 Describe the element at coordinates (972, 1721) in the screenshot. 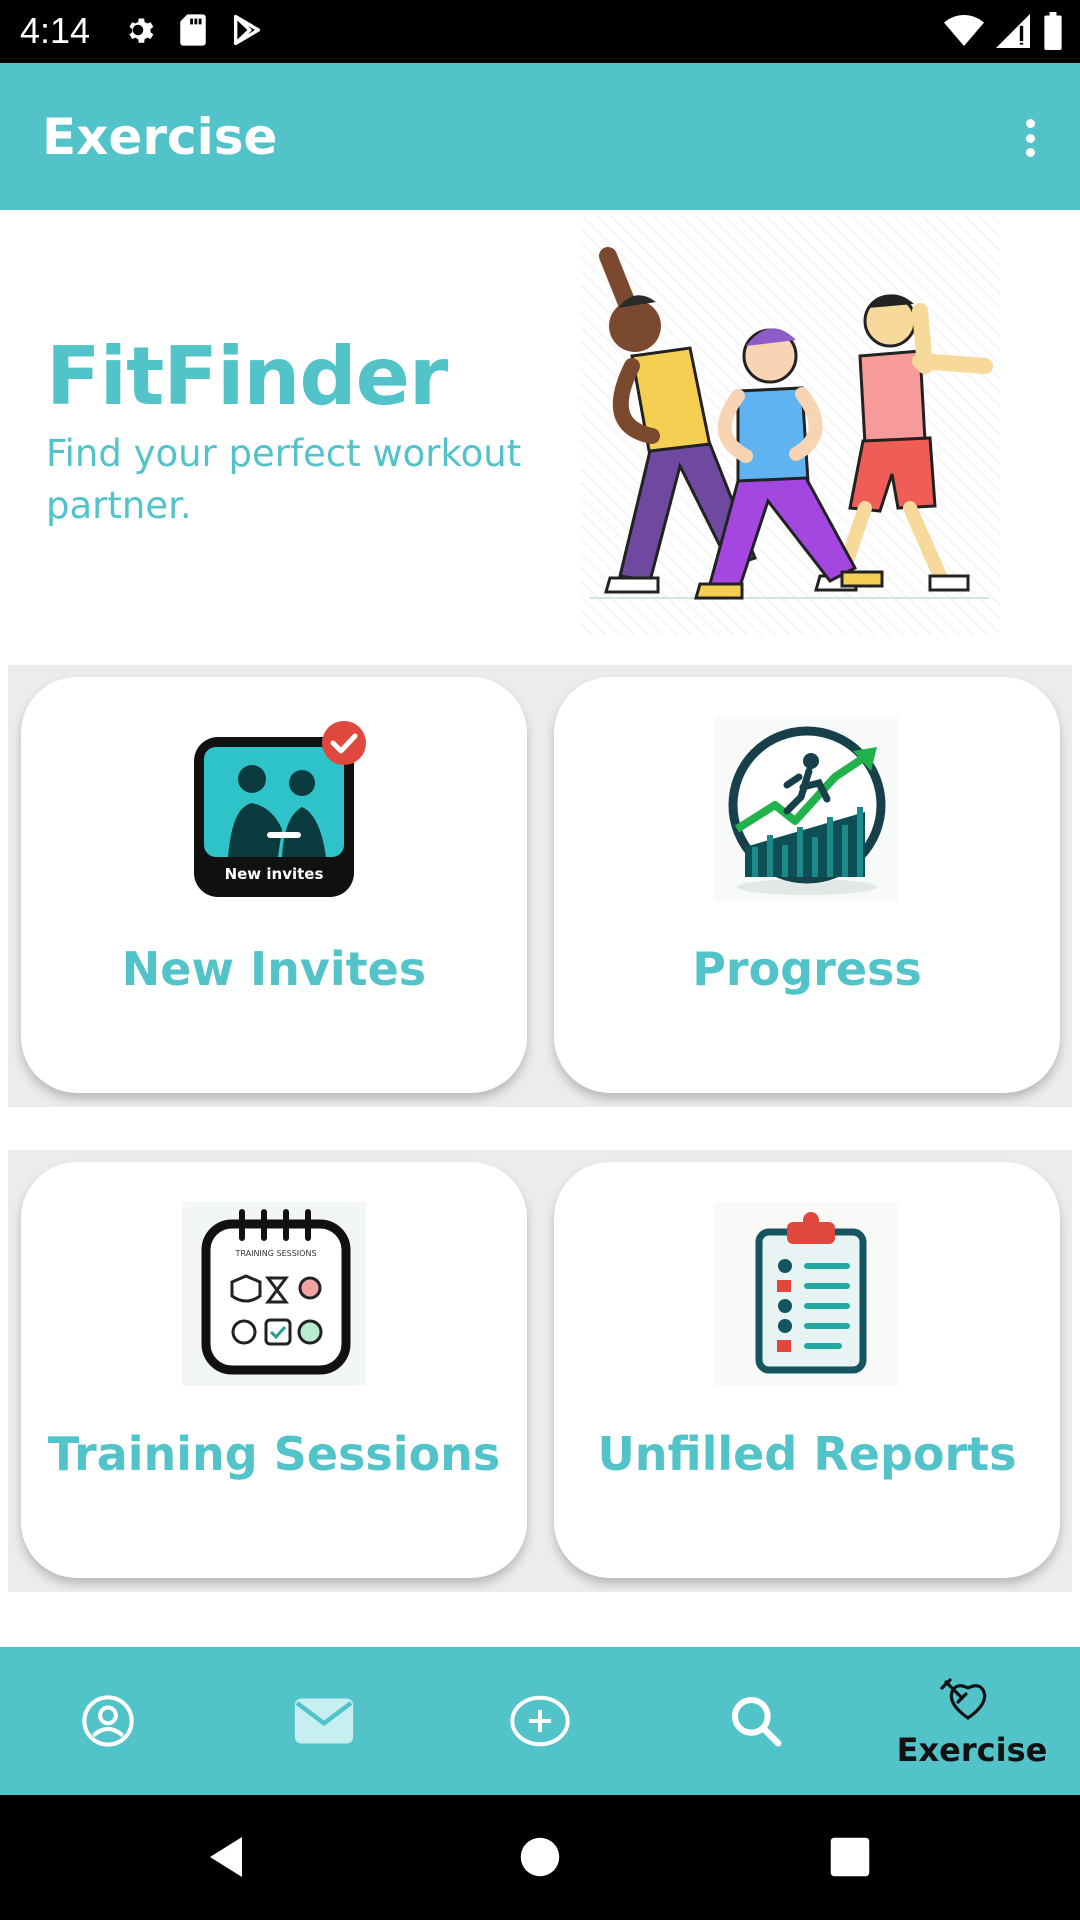

I see `nav-exercise: Exercise` at that location.